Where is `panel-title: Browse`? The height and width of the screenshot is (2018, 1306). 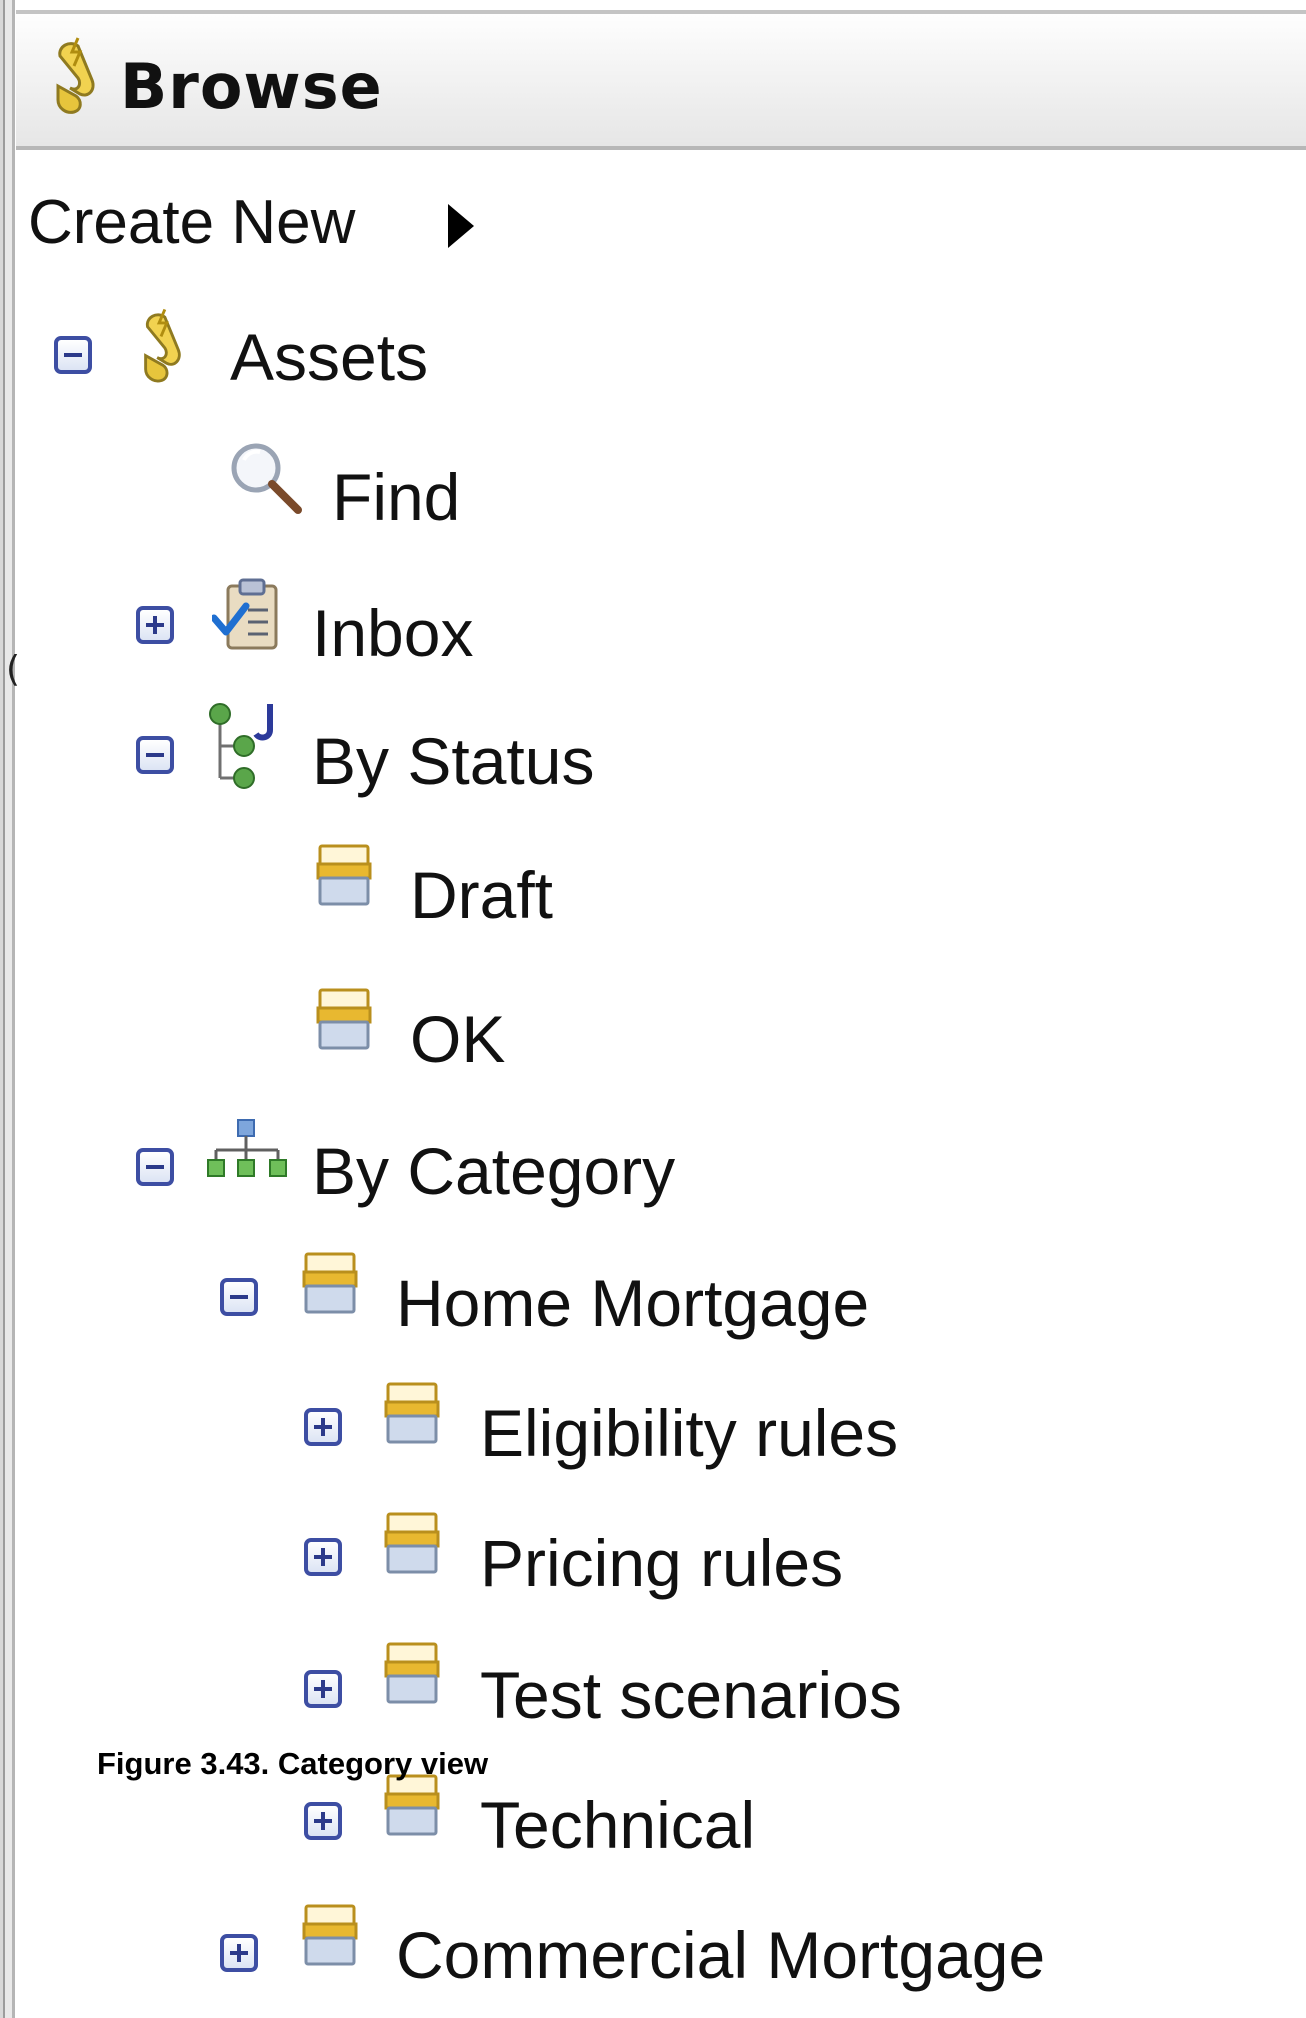
panel-title: Browse is located at coordinates (251, 86).